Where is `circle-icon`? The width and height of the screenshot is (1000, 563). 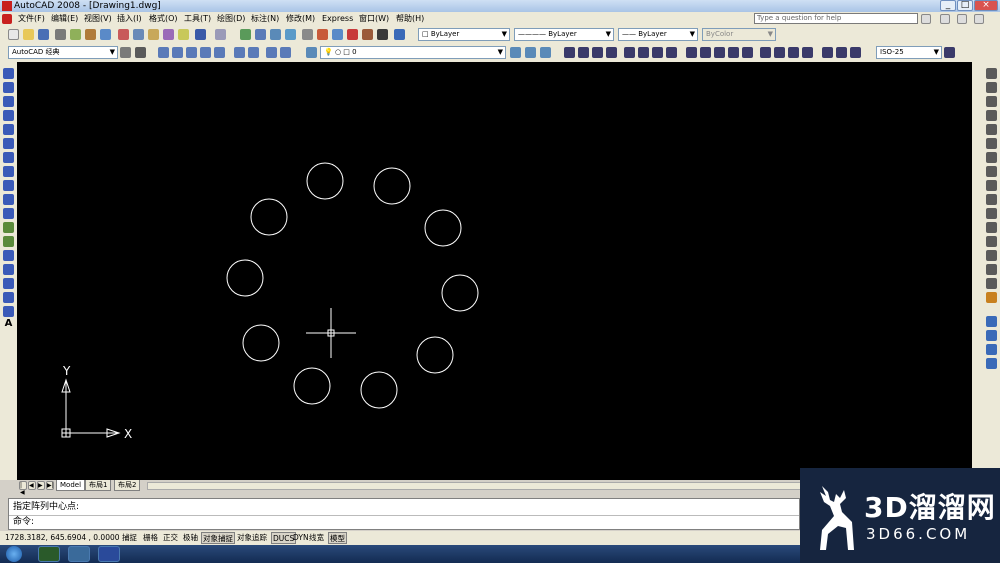 circle-icon is located at coordinates (8, 157).